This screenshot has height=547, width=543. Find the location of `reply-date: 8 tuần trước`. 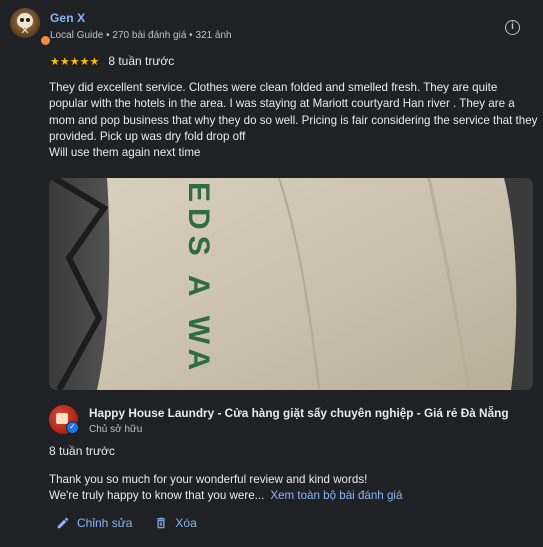

reply-date: 8 tuần trước is located at coordinates (82, 451).